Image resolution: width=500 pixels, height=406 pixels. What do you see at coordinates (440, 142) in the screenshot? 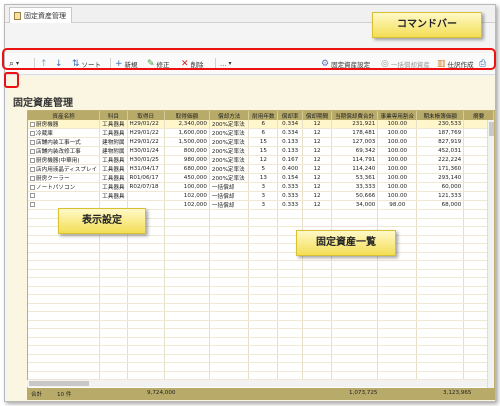
I see `table-cell: 827,919` at bounding box center [440, 142].